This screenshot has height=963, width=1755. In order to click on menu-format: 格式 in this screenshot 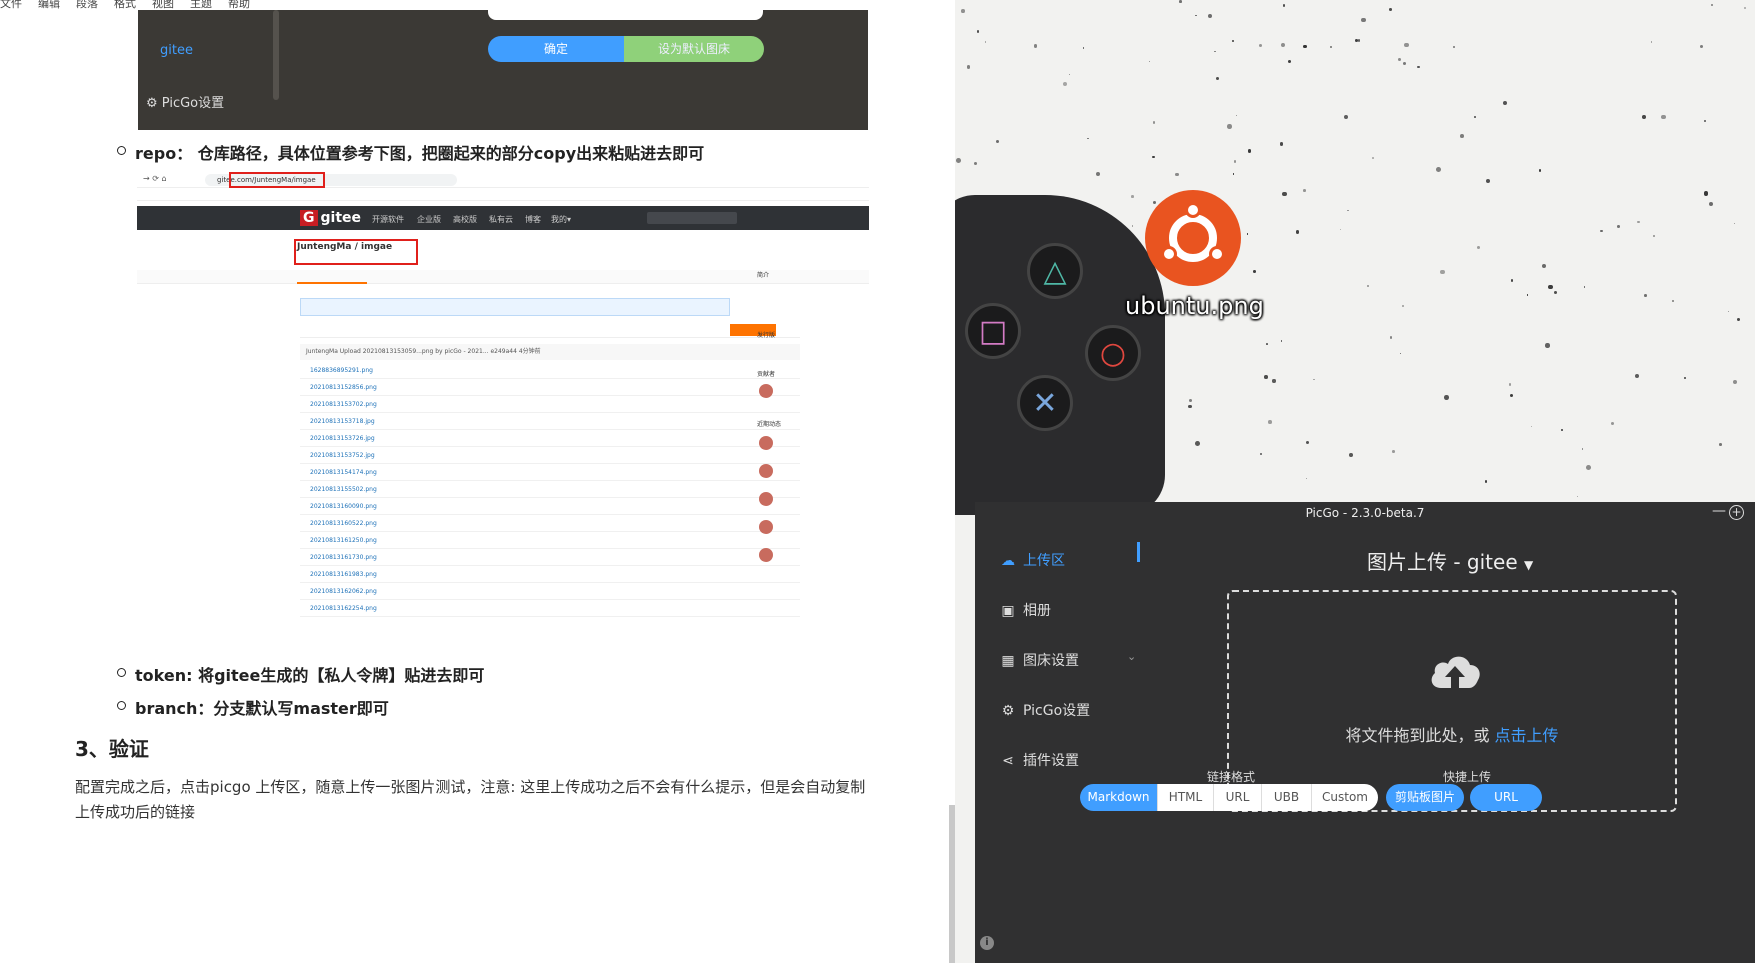, I will do `click(125, 4)`.